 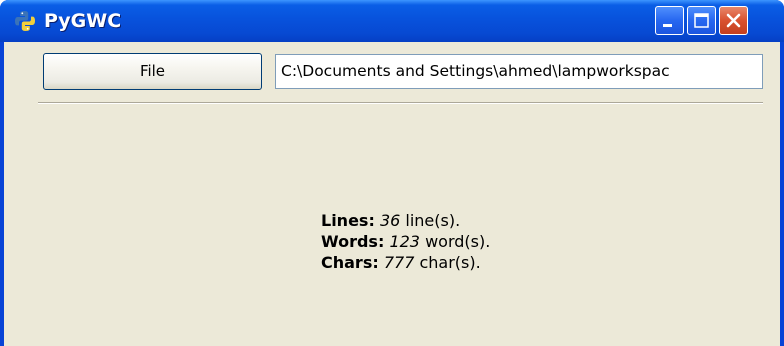 I want to click on lines-stat: Lines: 36 line(s)., so click(x=405, y=220).